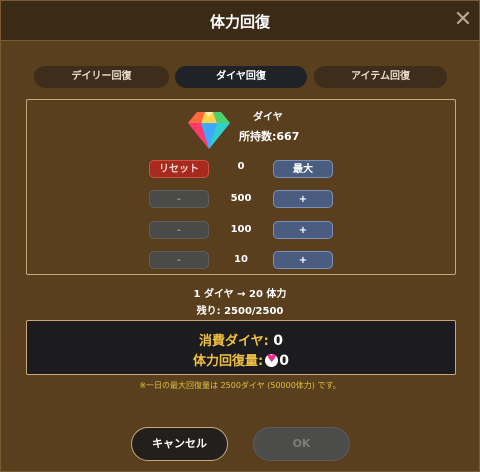 The height and width of the screenshot is (472, 480). What do you see at coordinates (241, 229) in the screenshot?
I see `step-value-100: 100` at bounding box center [241, 229].